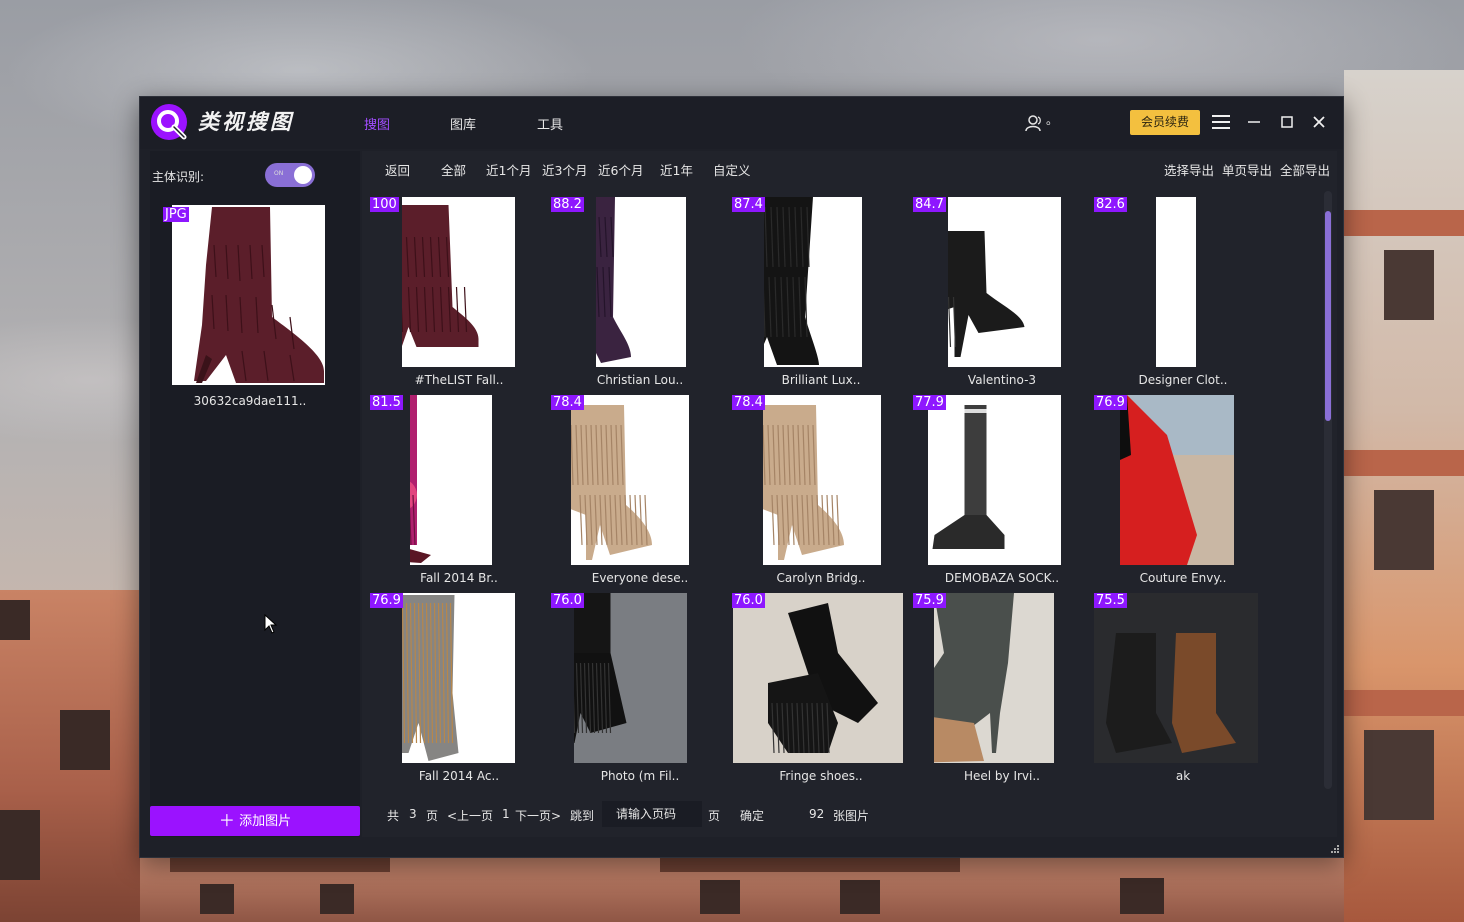 This screenshot has height=922, width=1464. Describe the element at coordinates (453, 169) in the screenshot. I see `filter-all: 全部` at that location.